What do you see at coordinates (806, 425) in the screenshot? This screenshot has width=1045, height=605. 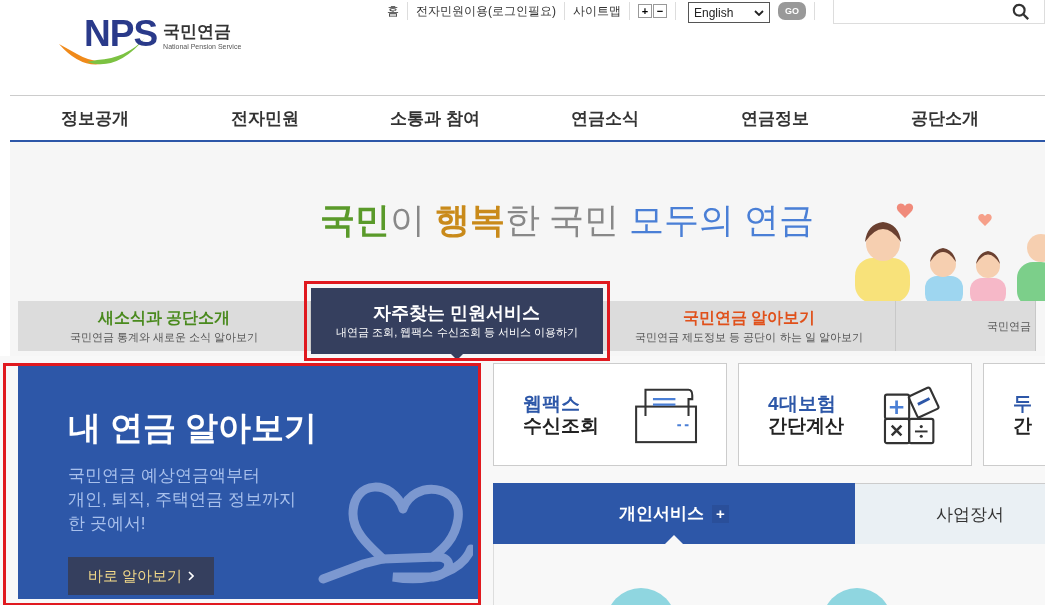 I see `service-subtitle: 간단계산` at bounding box center [806, 425].